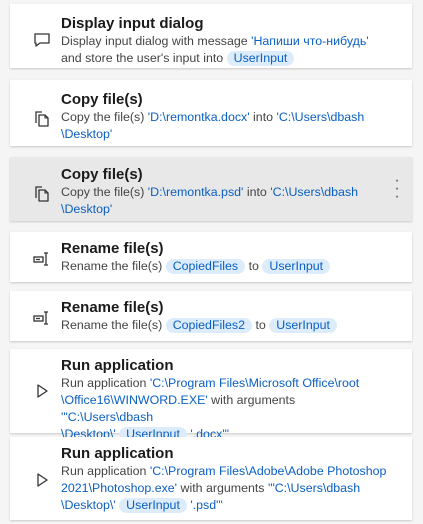 This screenshot has width=423, height=524. What do you see at coordinates (42, 40) in the screenshot?
I see `message-icon` at bounding box center [42, 40].